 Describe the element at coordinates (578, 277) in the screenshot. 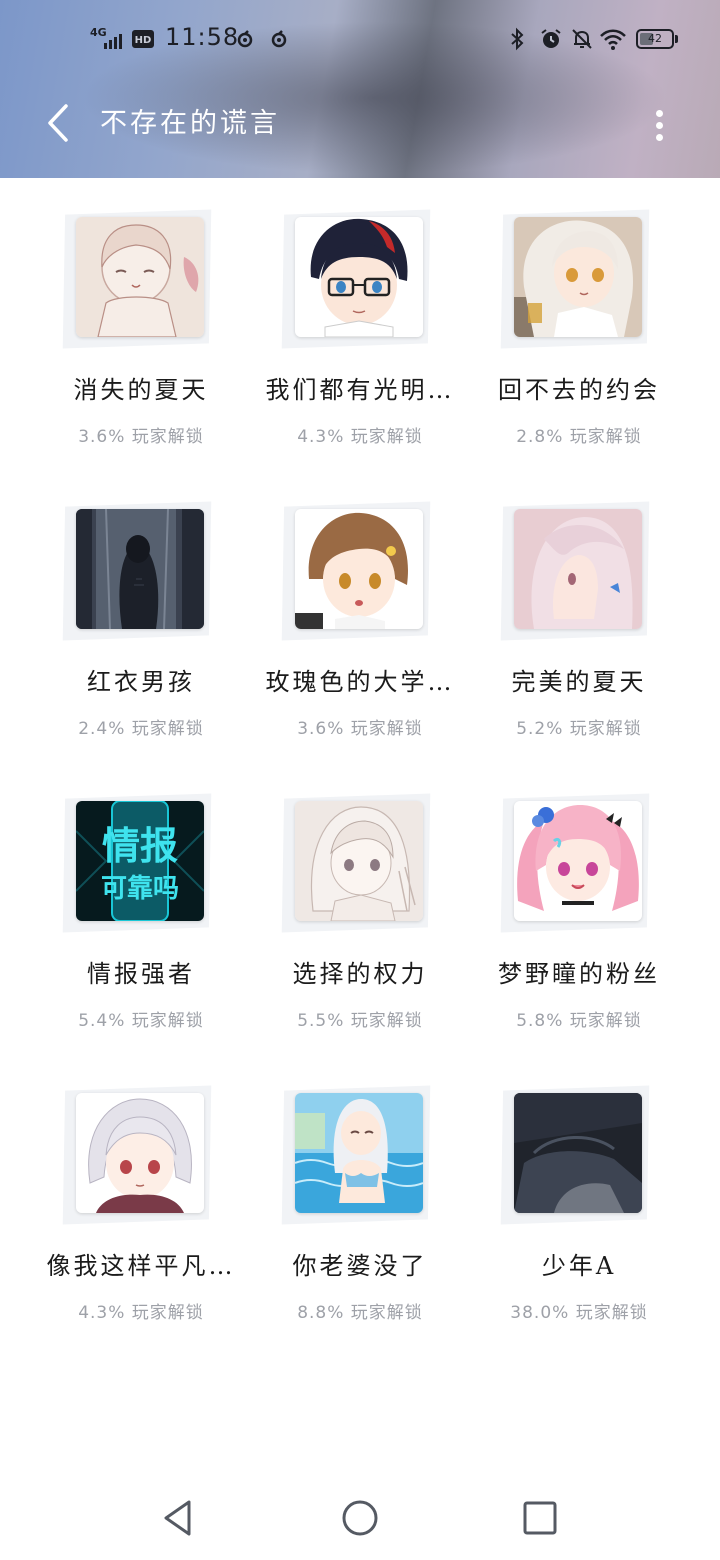

I see `silver-hair-girl-image` at that location.